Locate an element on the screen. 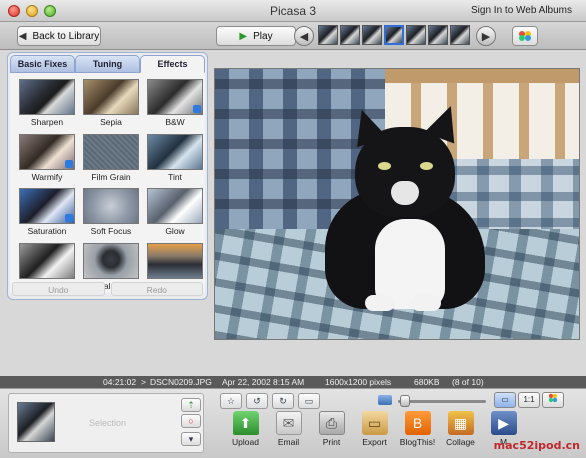 The width and height of the screenshot is (586, 458). effect-item: Soft Focus is located at coordinates (111, 213).